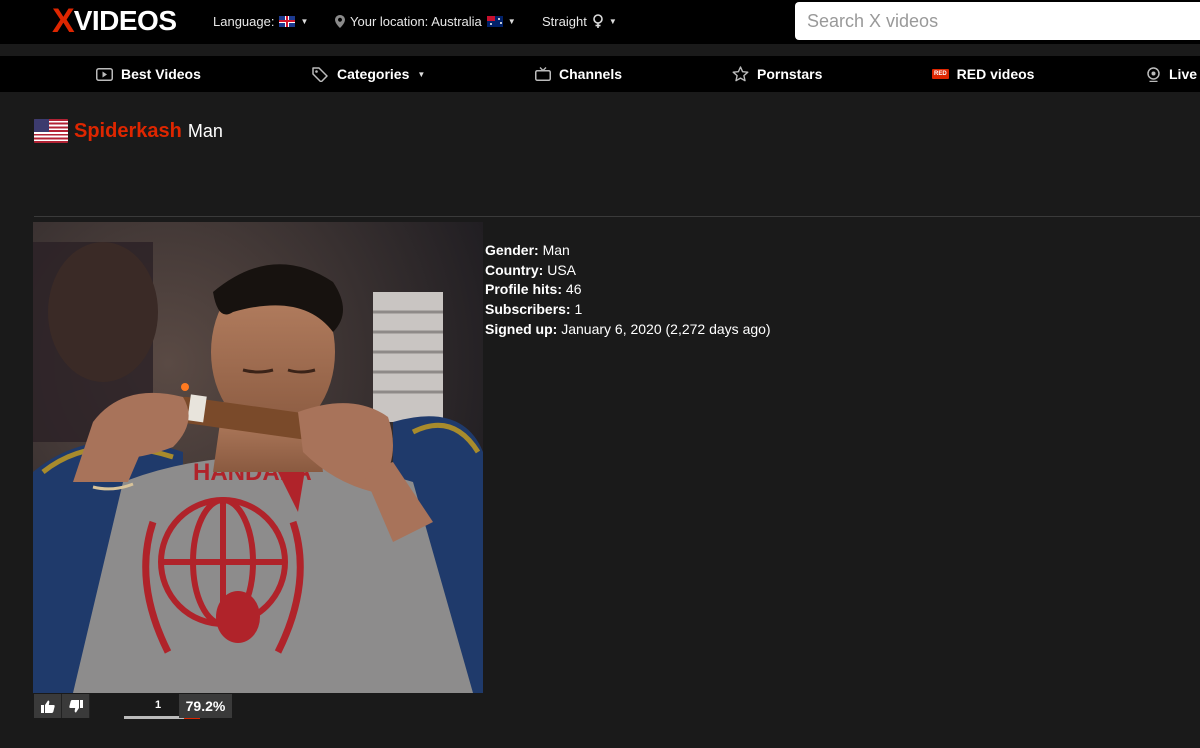  I want to click on detail-subscribers: Subscribers: 1, so click(628, 310).